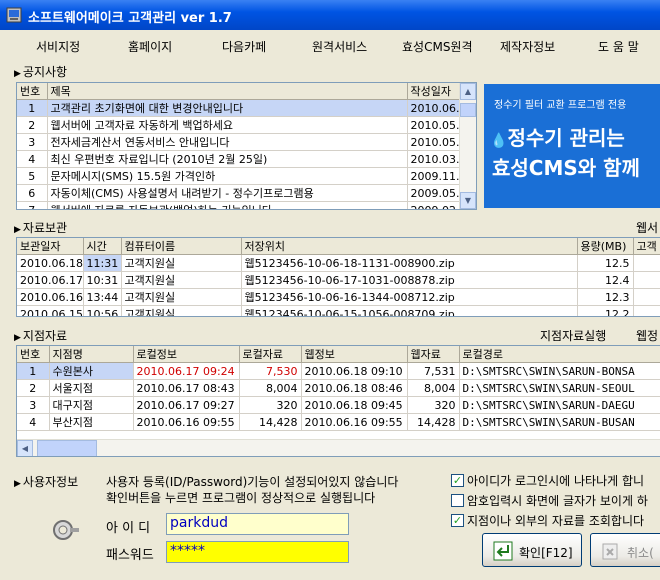 The image size is (660, 580). I want to click on menu-daum-cafe: 다음카페, so click(244, 46).